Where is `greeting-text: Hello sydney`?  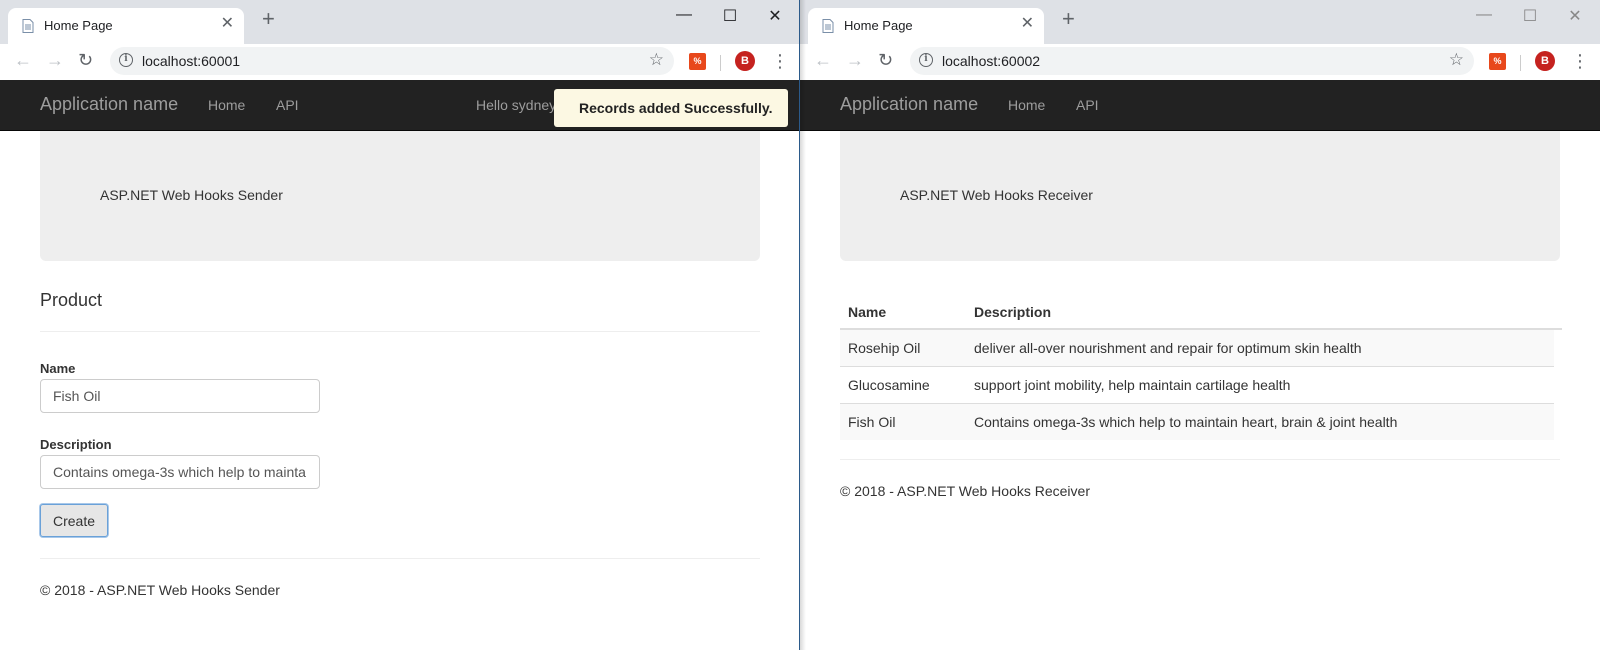
greeting-text: Hello sydney is located at coordinates (516, 105).